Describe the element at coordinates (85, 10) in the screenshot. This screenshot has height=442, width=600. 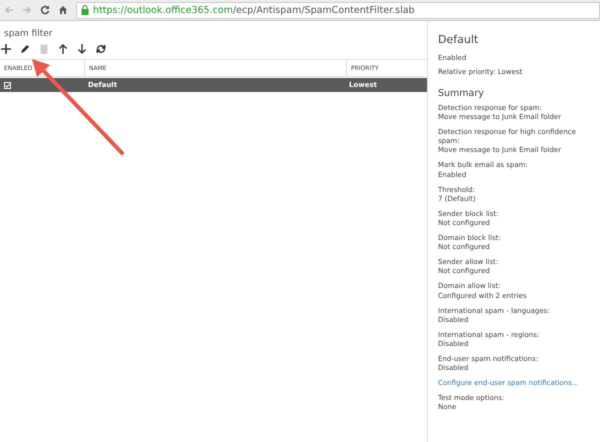
I see `lock-icon` at that location.